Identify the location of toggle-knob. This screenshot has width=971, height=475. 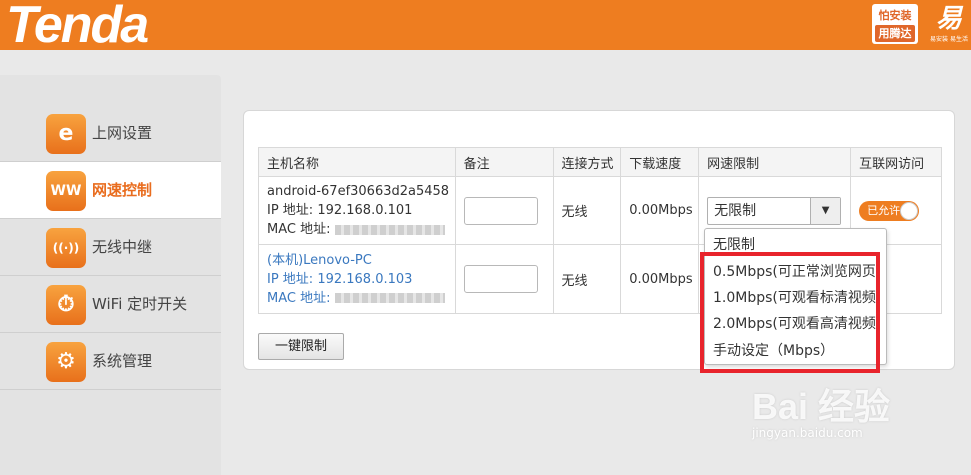
(909, 210).